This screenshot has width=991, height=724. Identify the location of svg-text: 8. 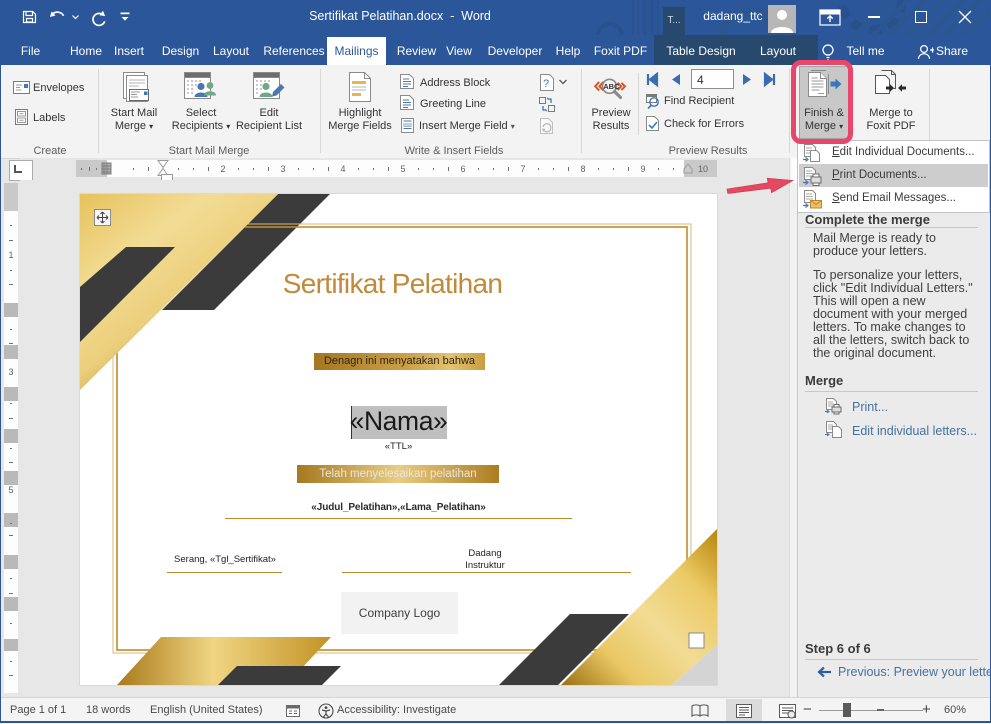
(582, 169).